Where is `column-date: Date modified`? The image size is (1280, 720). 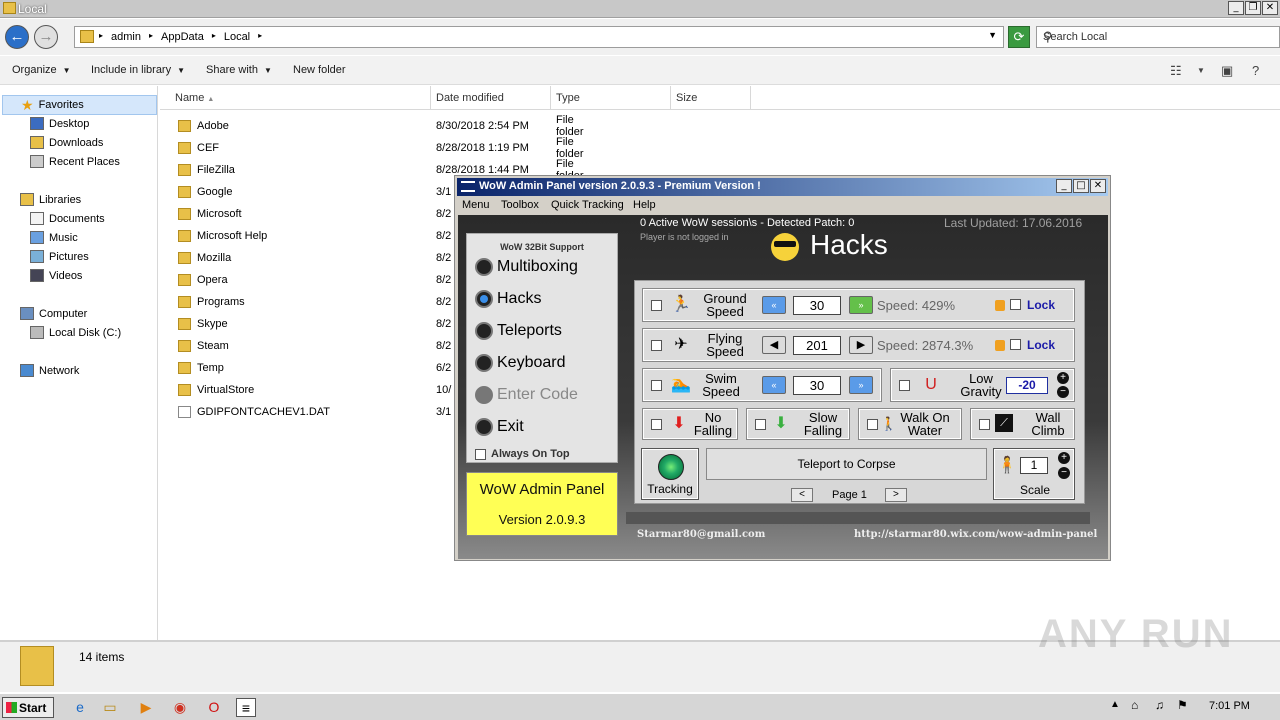 column-date: Date modified is located at coordinates (491, 98).